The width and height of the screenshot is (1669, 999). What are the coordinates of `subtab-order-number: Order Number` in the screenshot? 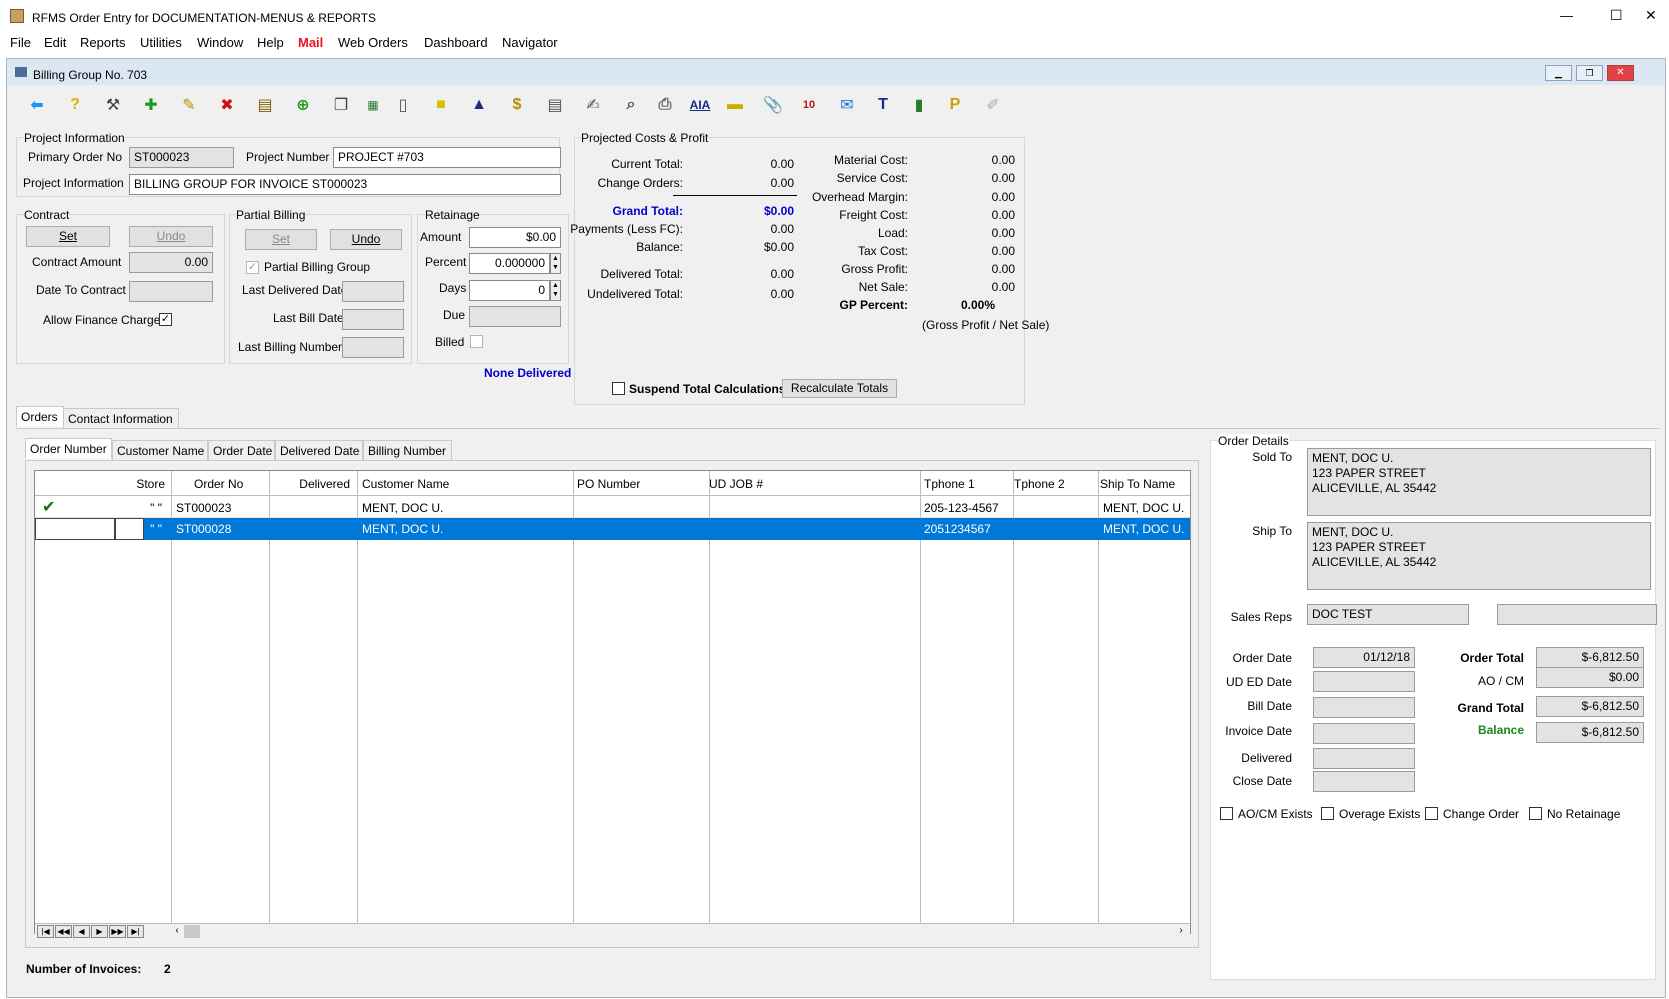 It's located at (68, 448).